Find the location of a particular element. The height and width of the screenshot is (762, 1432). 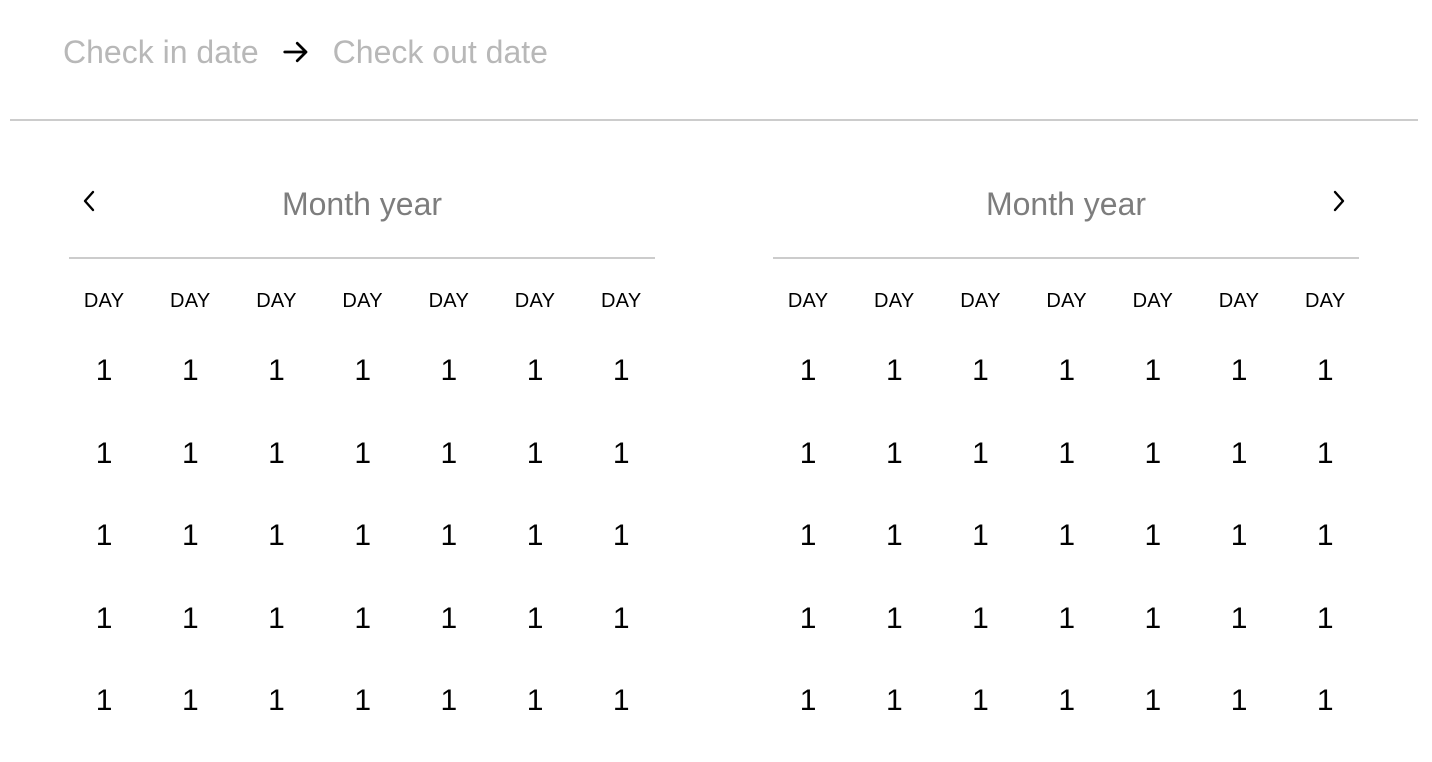

next-month-button is located at coordinates (1338, 201).